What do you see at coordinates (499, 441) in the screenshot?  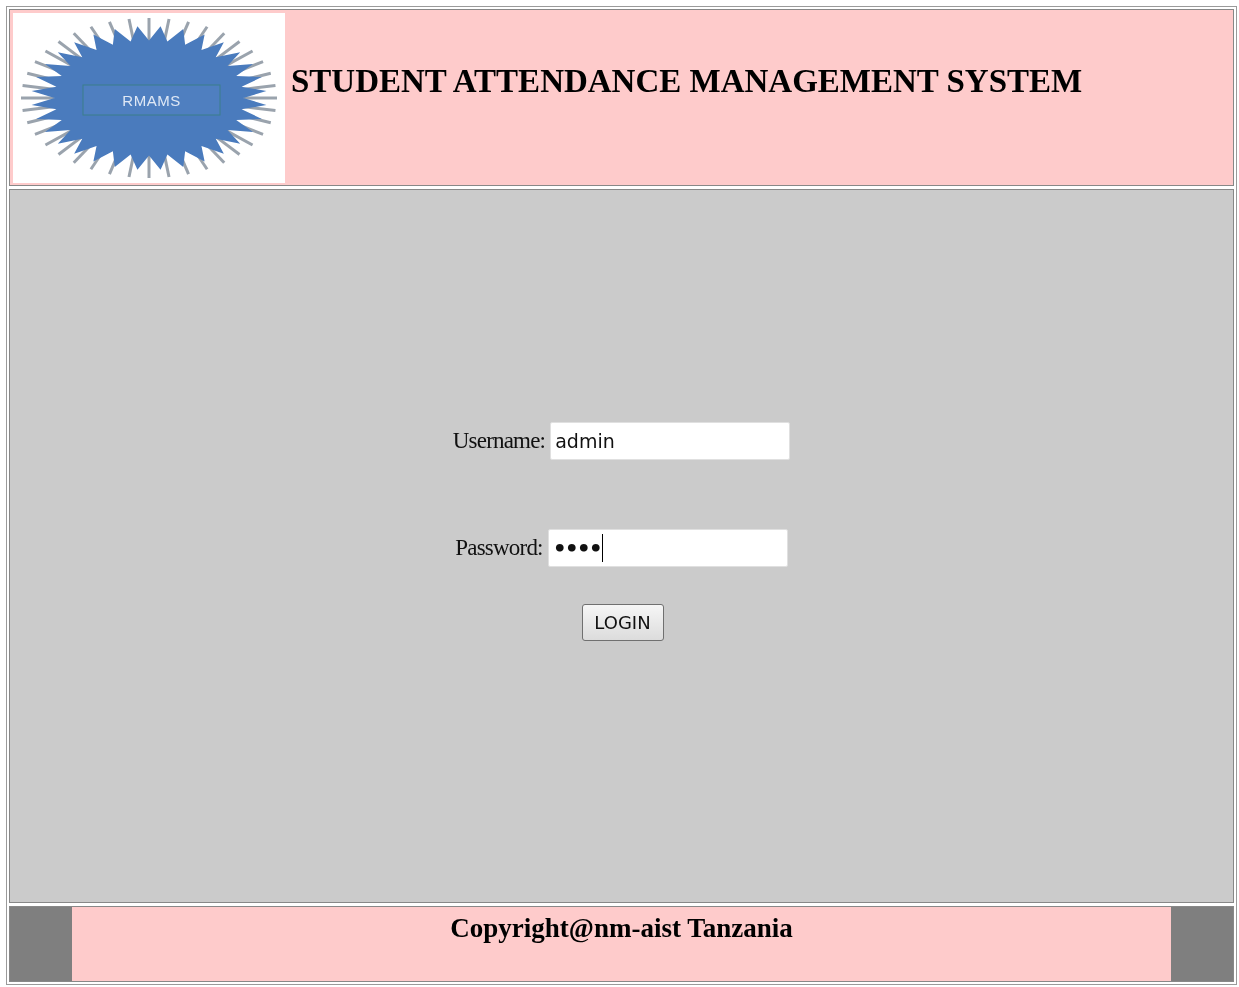 I see `field-label: Username:` at bounding box center [499, 441].